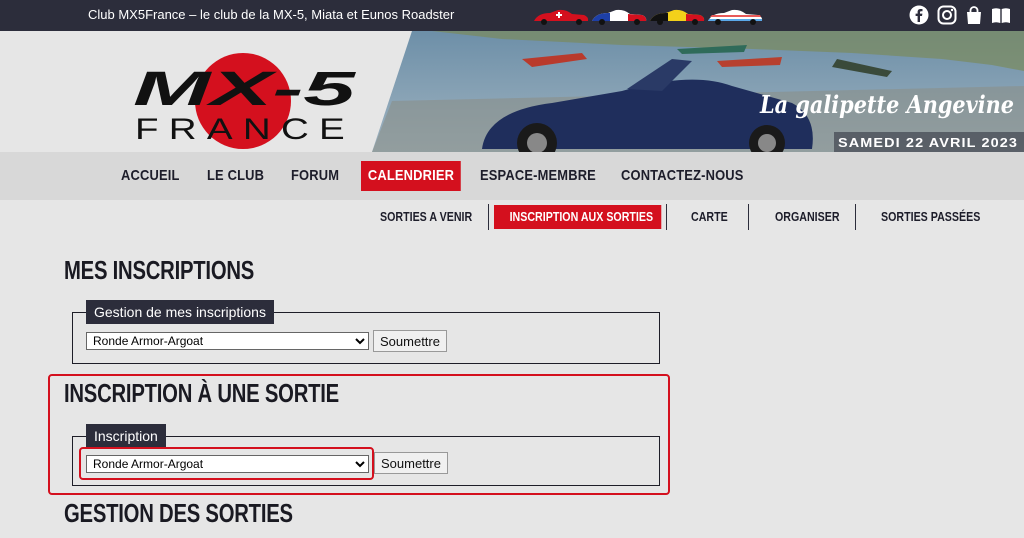 This screenshot has width=1024, height=538. I want to click on flag-cars-icon, so click(648, 16).